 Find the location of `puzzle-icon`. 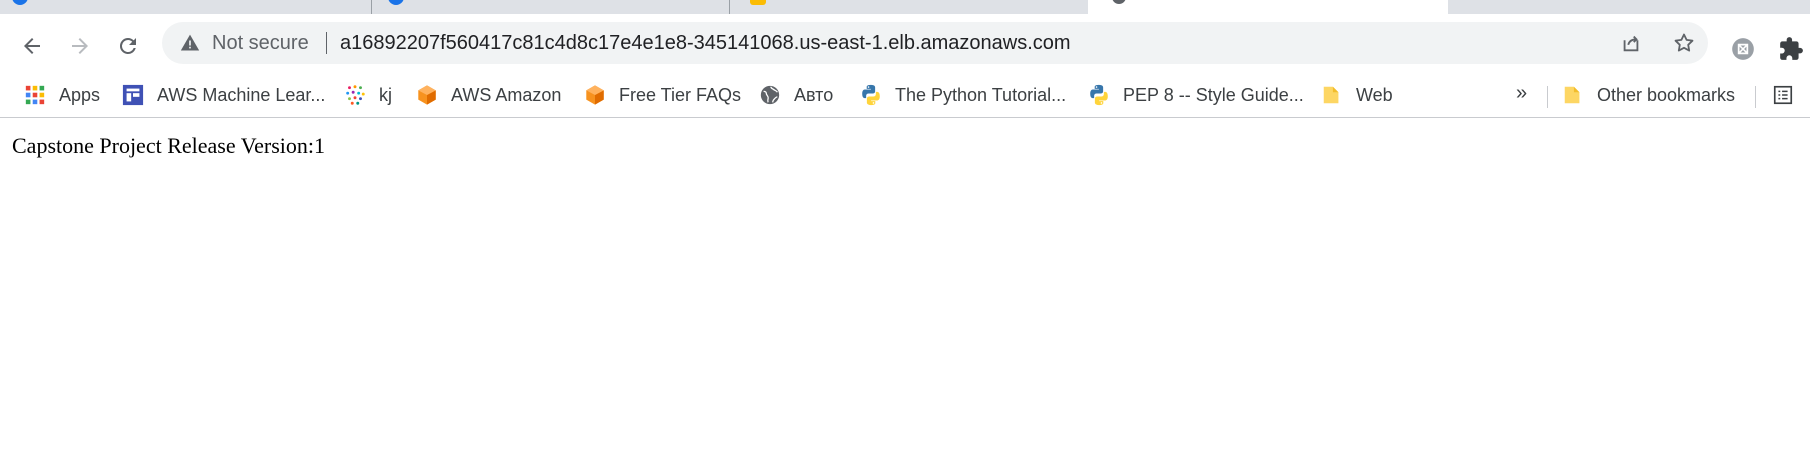

puzzle-icon is located at coordinates (1791, 49).